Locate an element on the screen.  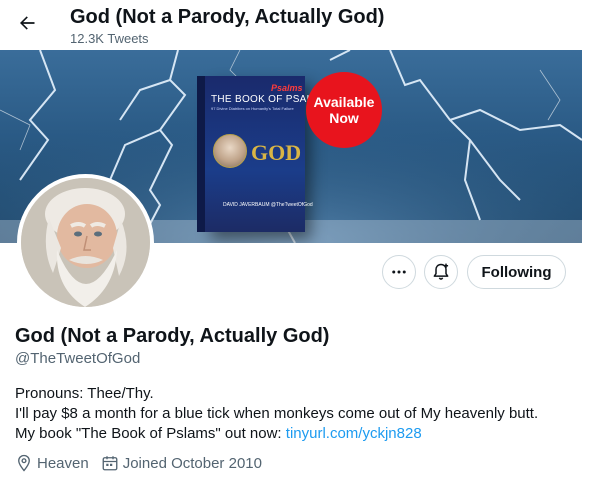
promo-line-1: Available is located at coordinates (344, 102).